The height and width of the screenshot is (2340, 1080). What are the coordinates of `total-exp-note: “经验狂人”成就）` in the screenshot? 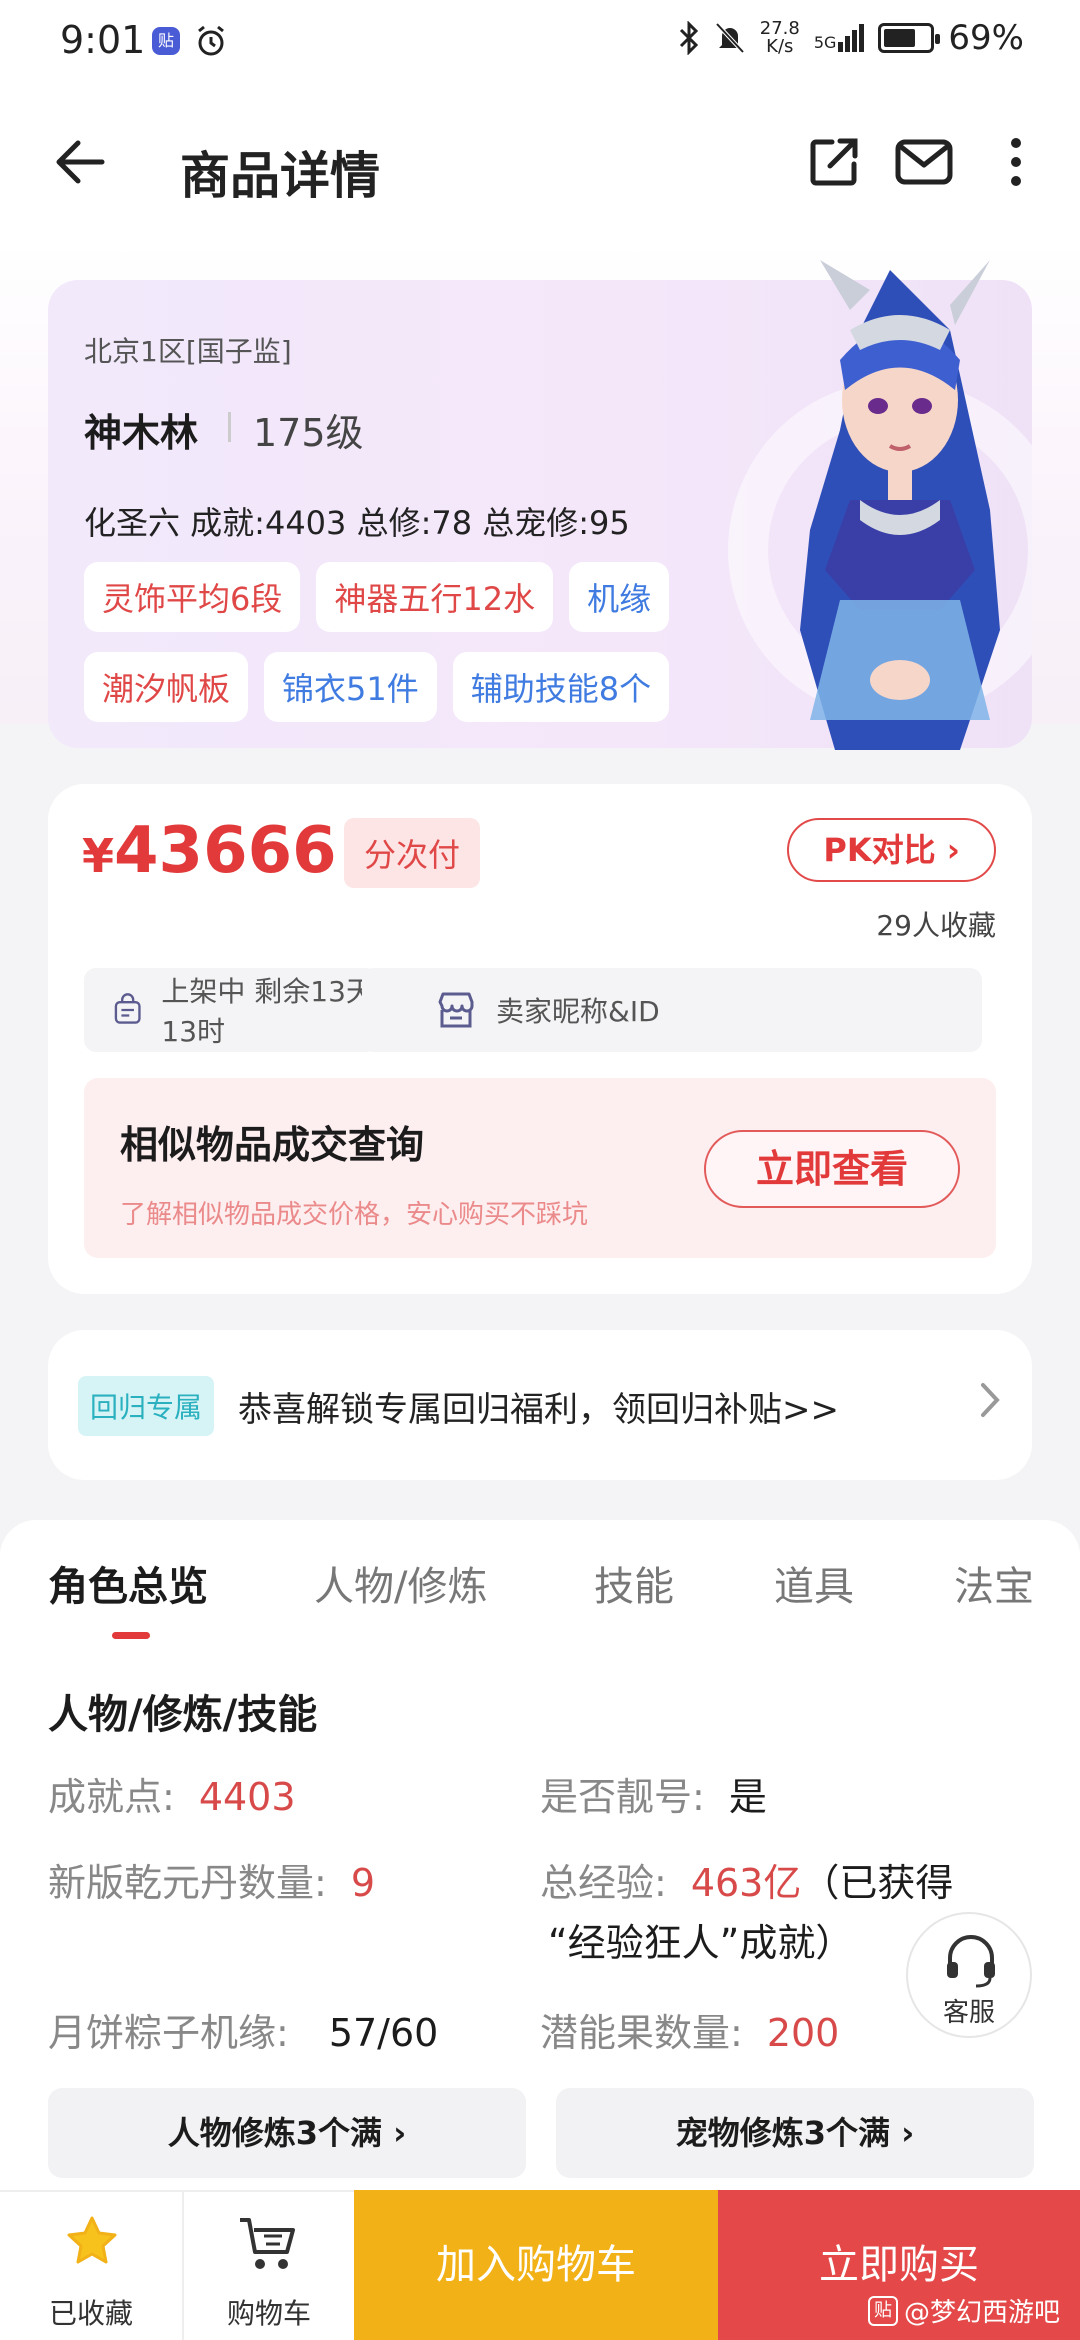 It's located at (701, 1943).